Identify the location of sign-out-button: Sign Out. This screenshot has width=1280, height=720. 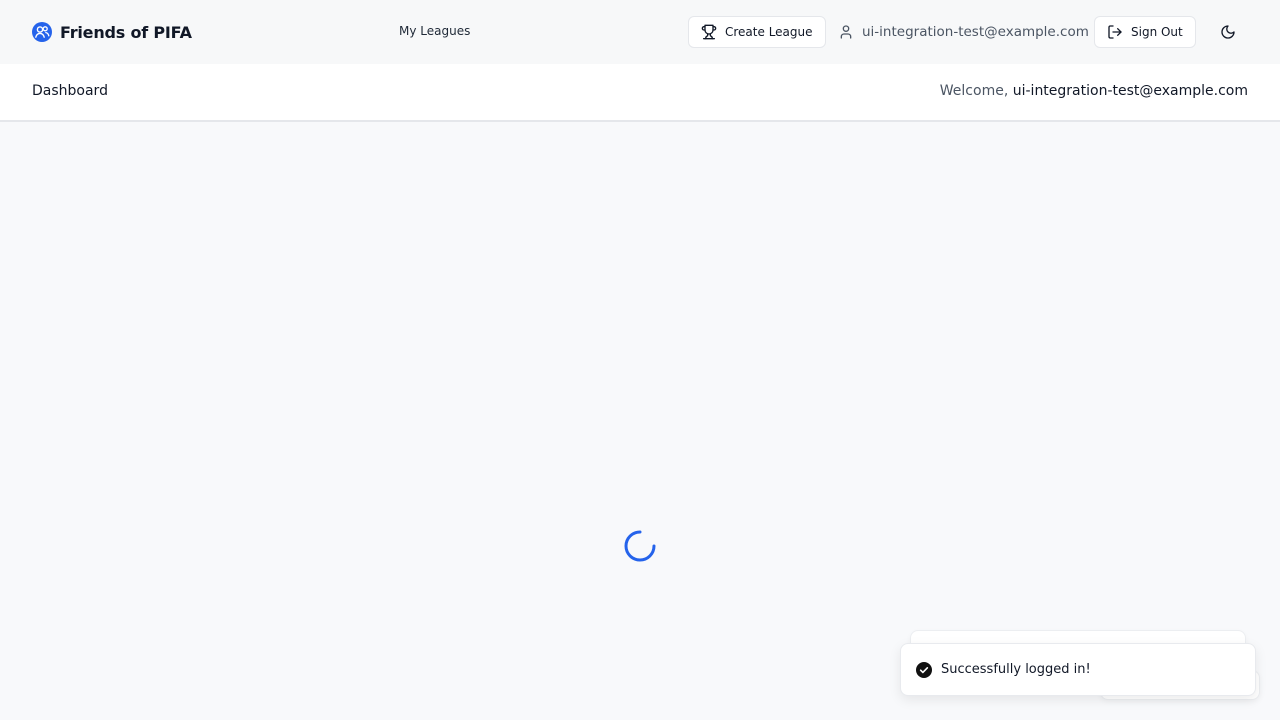
(1145, 32).